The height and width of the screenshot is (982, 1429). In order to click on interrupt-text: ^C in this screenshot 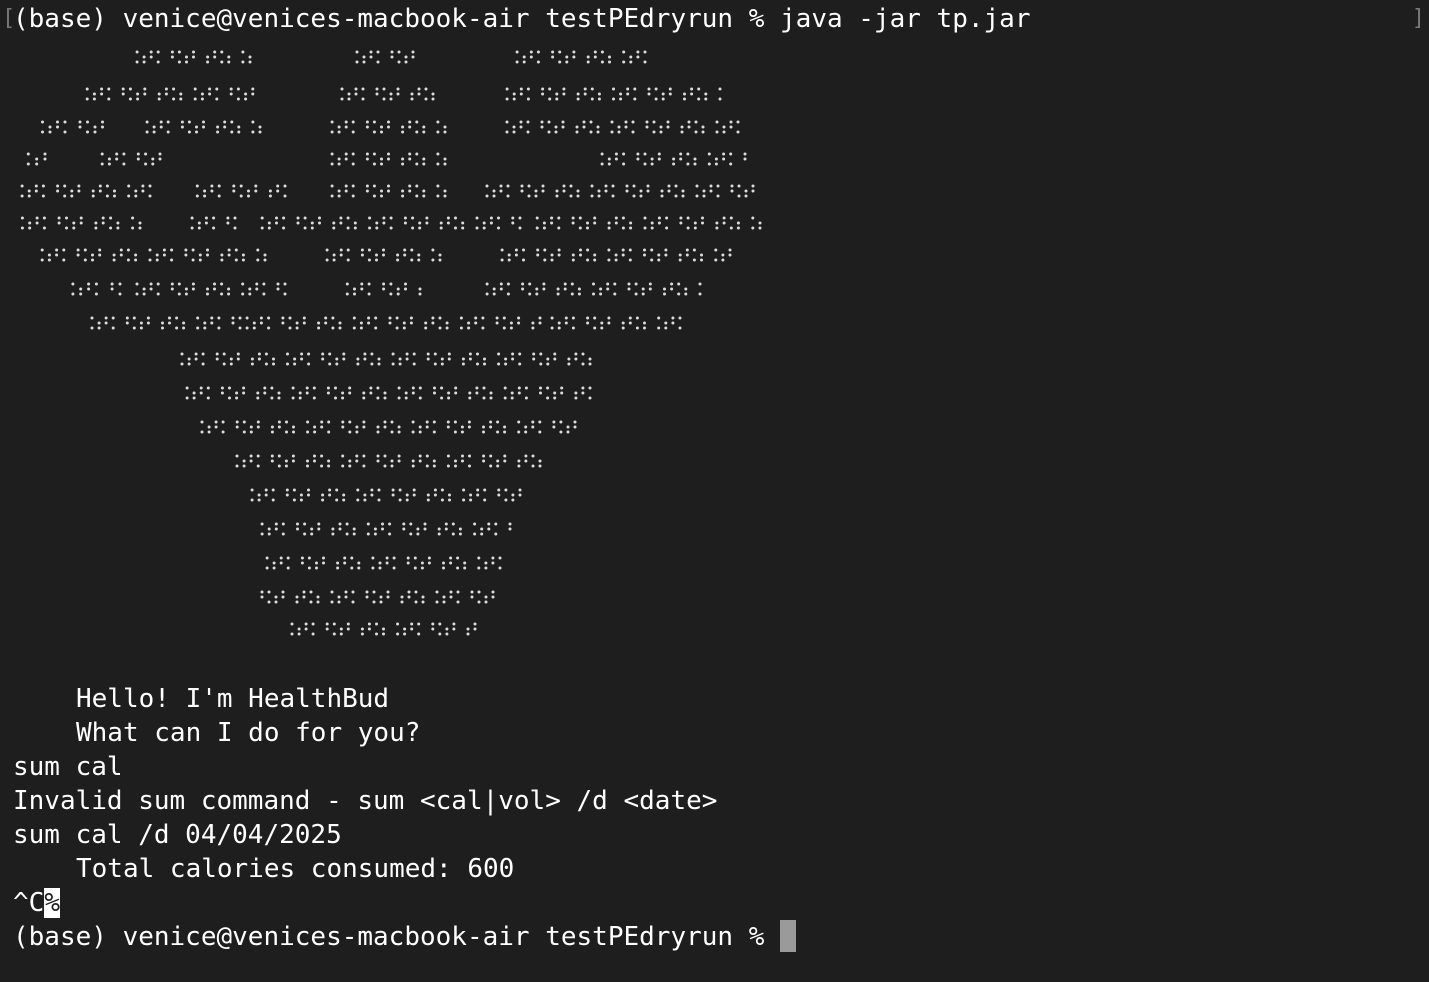, I will do `click(29, 903)`.